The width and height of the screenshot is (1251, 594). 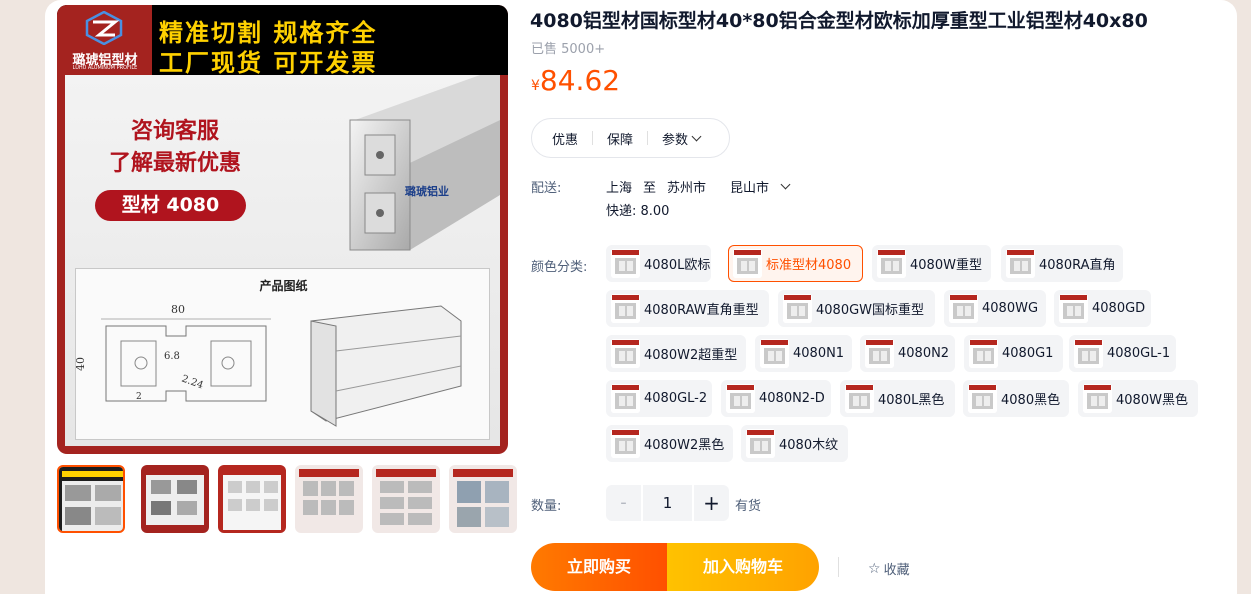 What do you see at coordinates (691, 355) in the screenshot?
I see `sku-option-label: 4080W2超重型` at bounding box center [691, 355].